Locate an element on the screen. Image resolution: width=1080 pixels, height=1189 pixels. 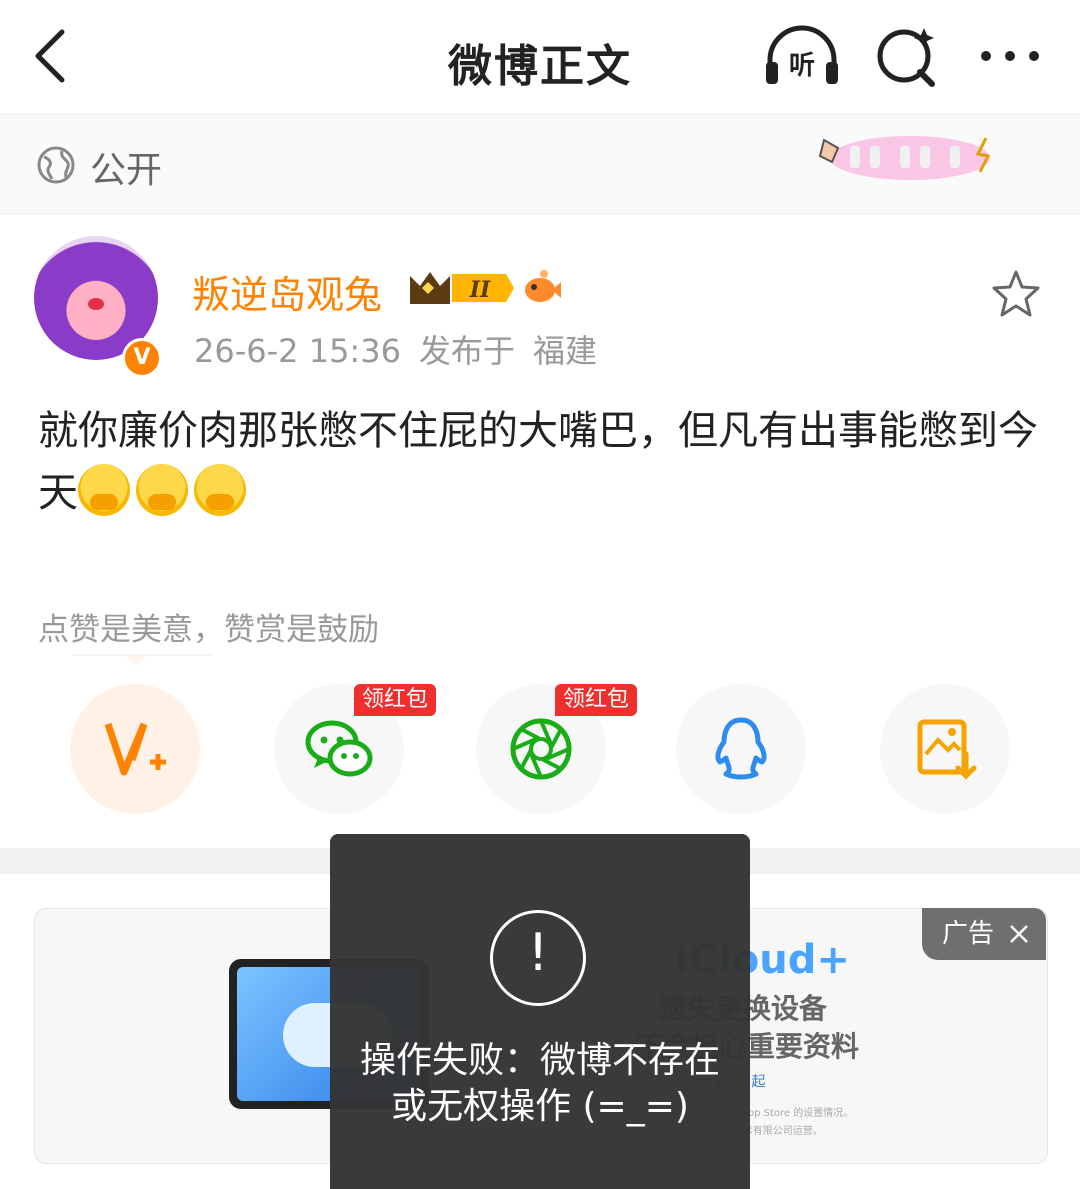
share-vplus-button is located at coordinates (135, 749).